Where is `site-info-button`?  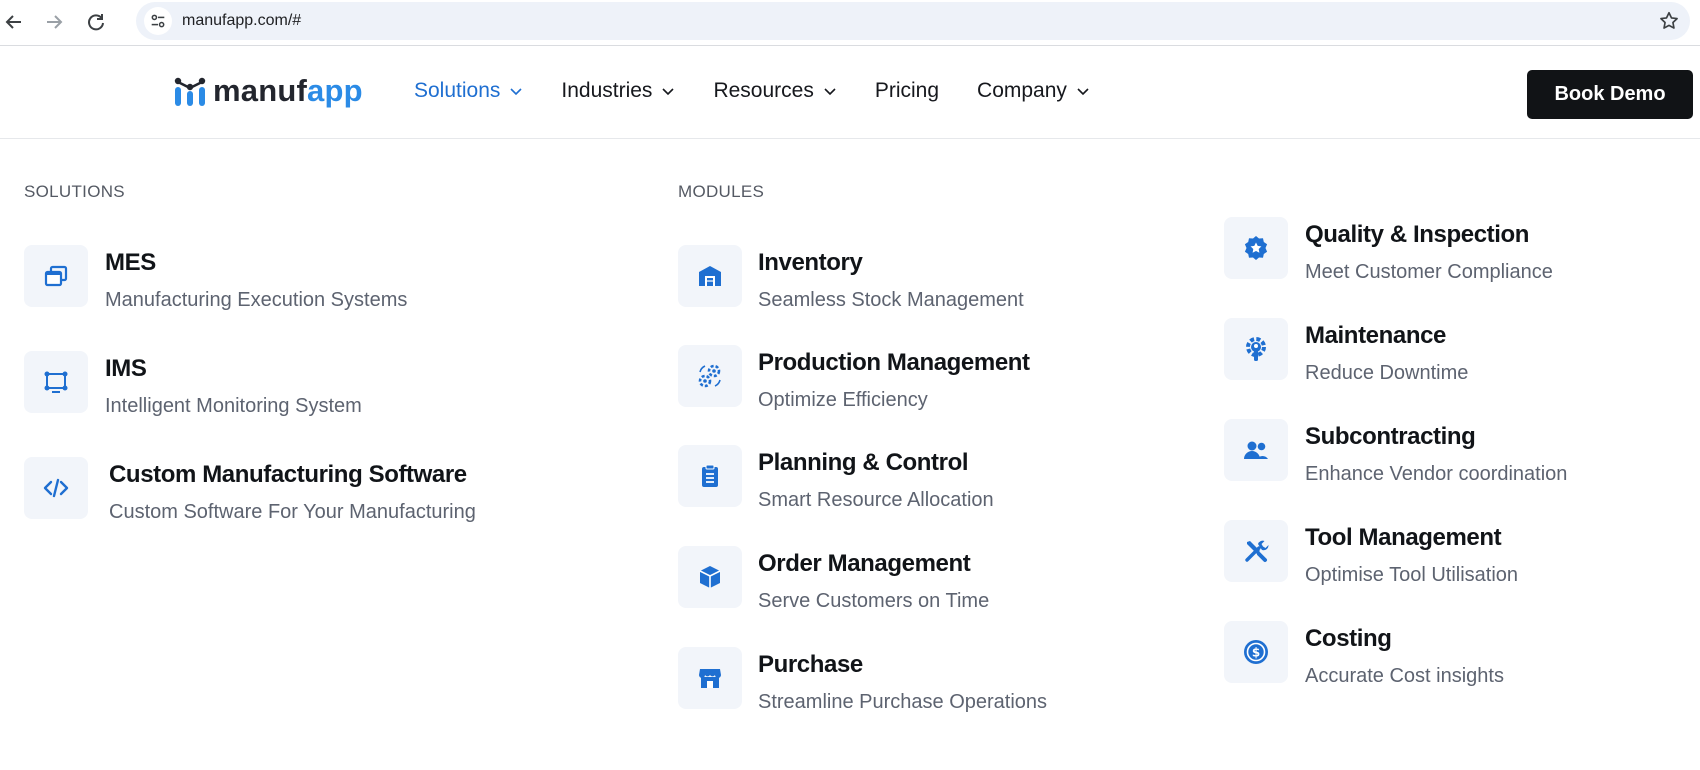 site-info-button is located at coordinates (158, 21).